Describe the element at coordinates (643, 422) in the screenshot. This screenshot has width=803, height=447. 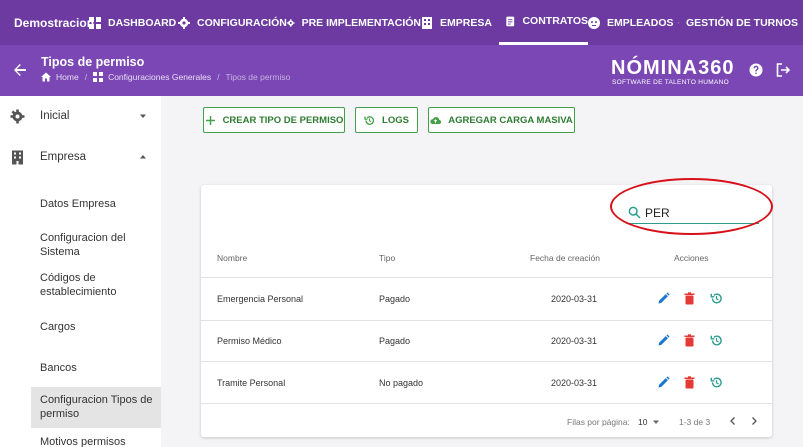
I see `rows-per-page-value: 10` at that location.